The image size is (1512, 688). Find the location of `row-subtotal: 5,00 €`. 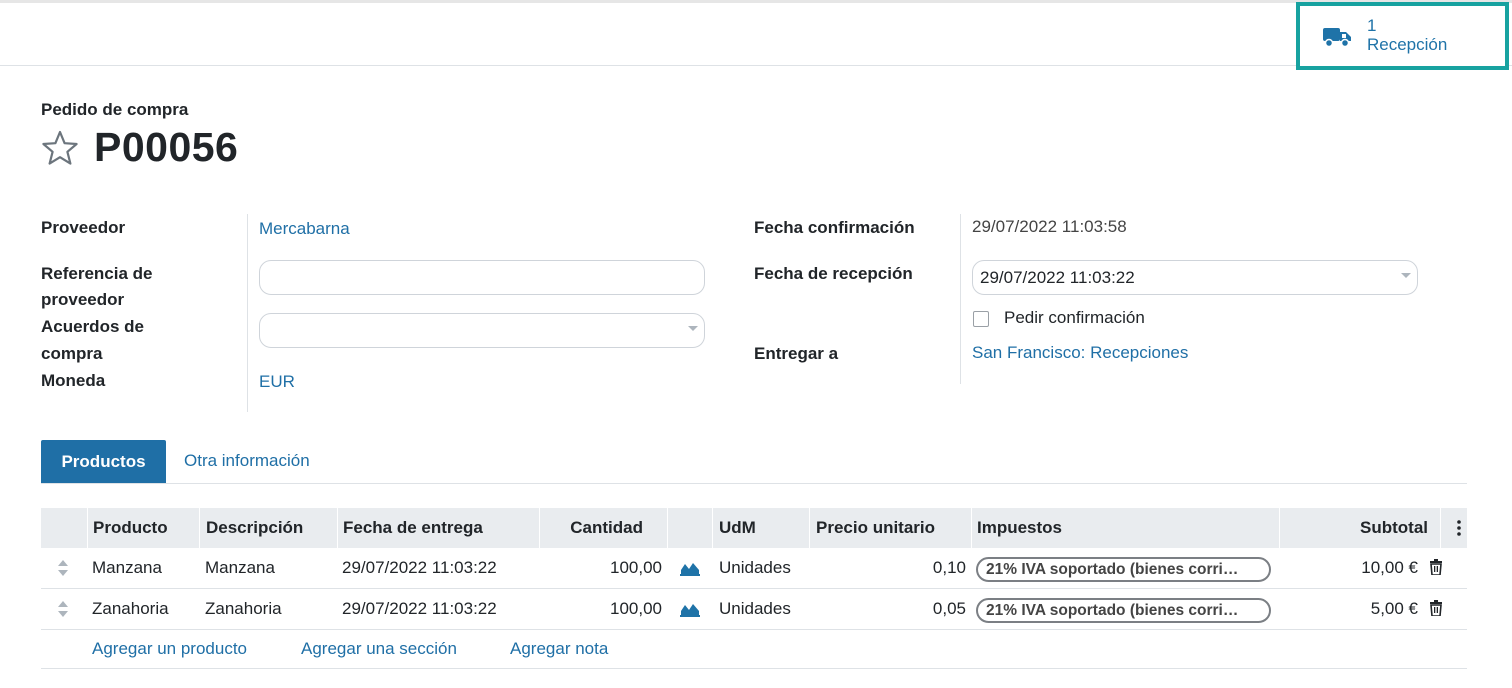

row-subtotal: 5,00 € is located at coordinates (1394, 608).